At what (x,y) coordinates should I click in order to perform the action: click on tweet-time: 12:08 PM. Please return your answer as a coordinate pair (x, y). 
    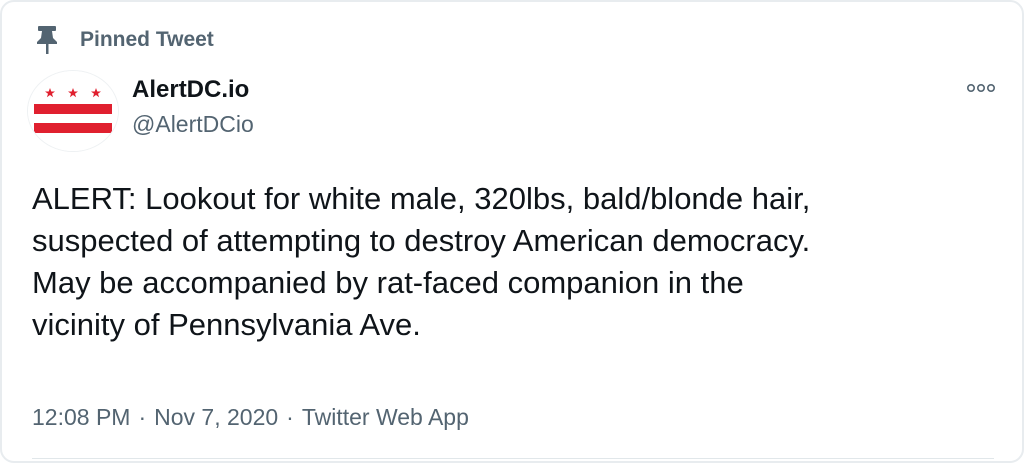
    Looking at the image, I should click on (81, 417).